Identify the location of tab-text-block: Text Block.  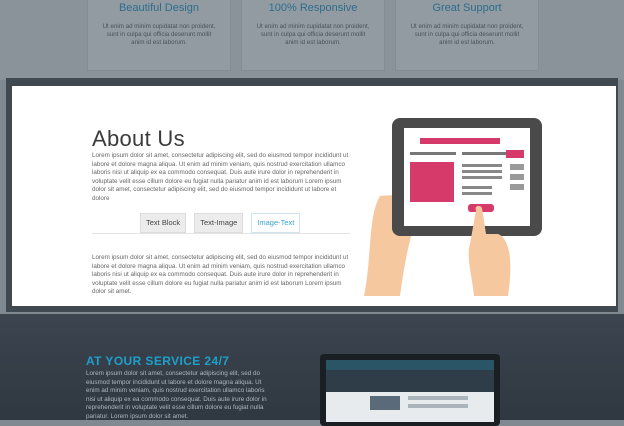
(163, 223).